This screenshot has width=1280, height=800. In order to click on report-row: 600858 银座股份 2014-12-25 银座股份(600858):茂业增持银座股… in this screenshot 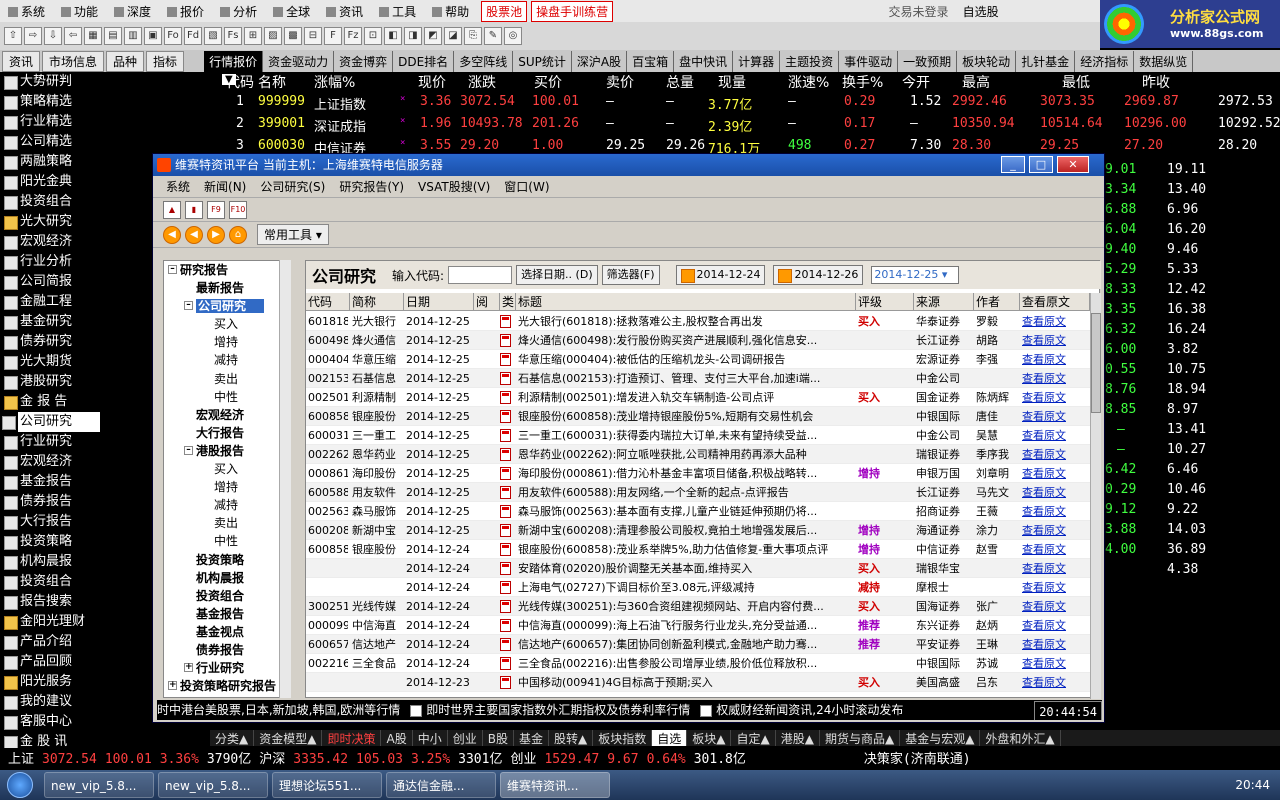, I will do `click(698, 416)`.